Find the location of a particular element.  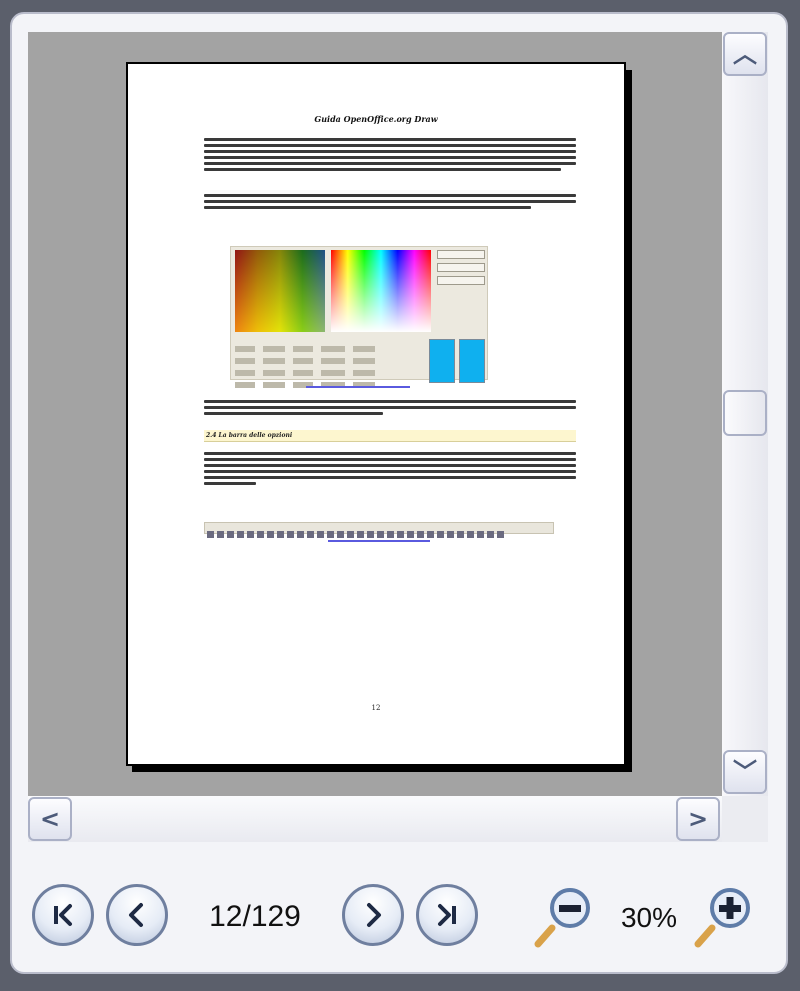

figure-help-button is located at coordinates (461, 280).